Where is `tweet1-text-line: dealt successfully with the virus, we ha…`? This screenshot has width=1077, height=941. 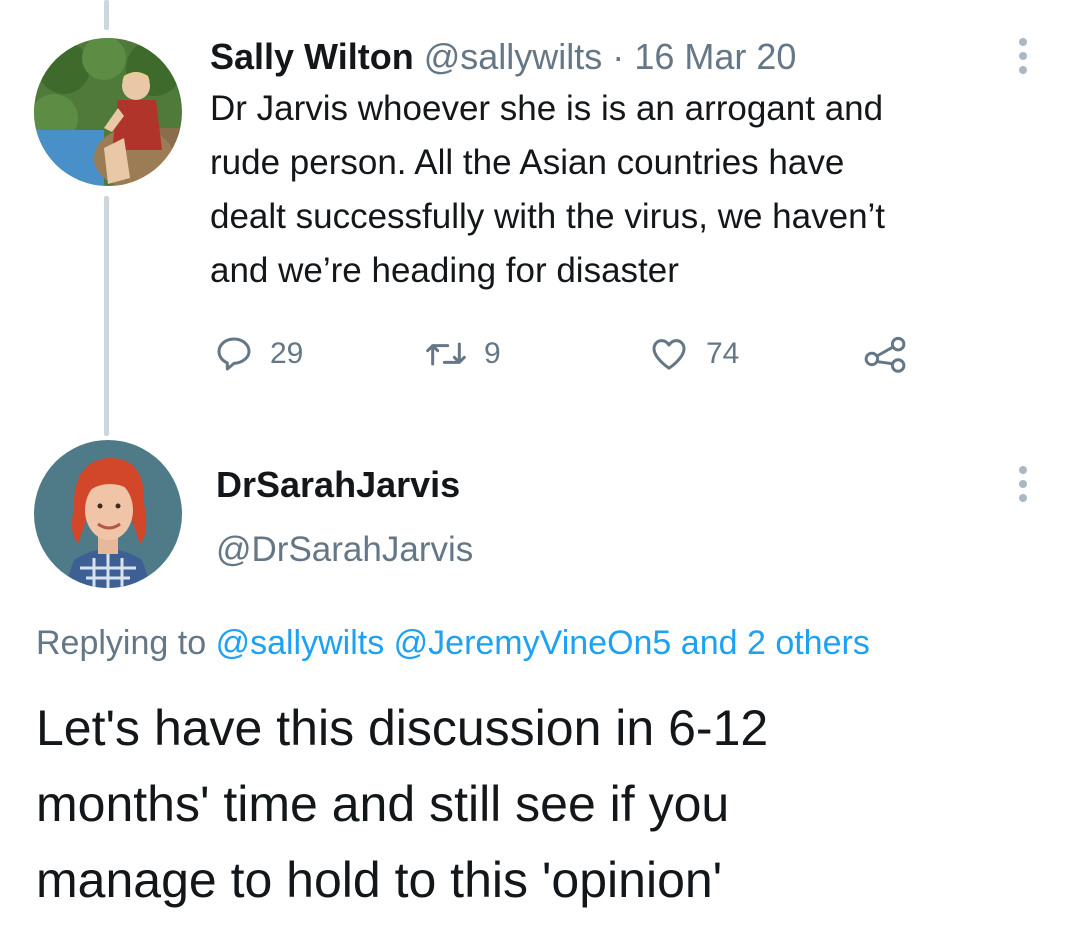 tweet1-text-line: dealt successfully with the virus, we ha… is located at coordinates (548, 216).